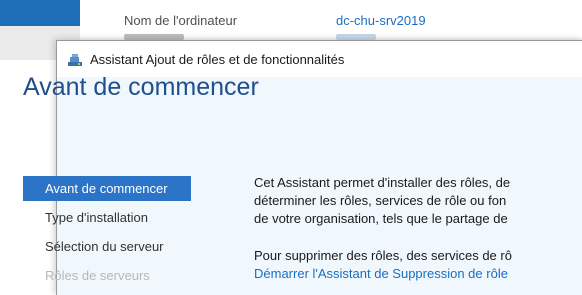  What do you see at coordinates (107, 217) in the screenshot?
I see `nav-item-type-installation: Type d'installation` at bounding box center [107, 217].